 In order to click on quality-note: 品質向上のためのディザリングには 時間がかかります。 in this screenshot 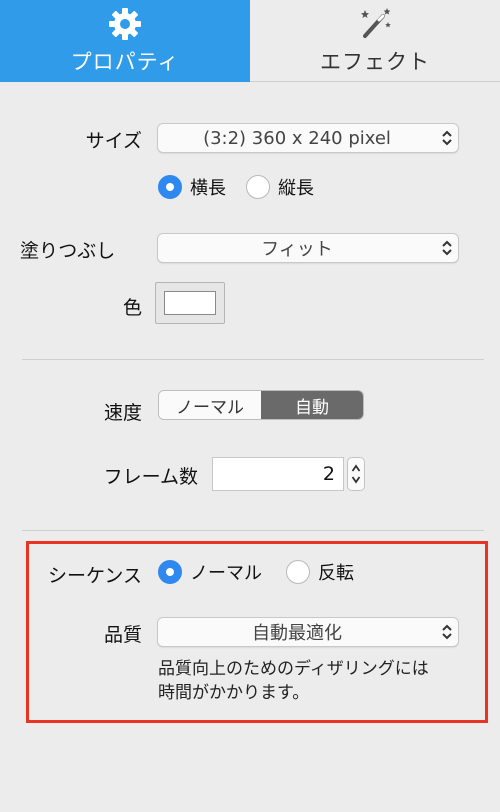, I will do `click(293, 681)`.